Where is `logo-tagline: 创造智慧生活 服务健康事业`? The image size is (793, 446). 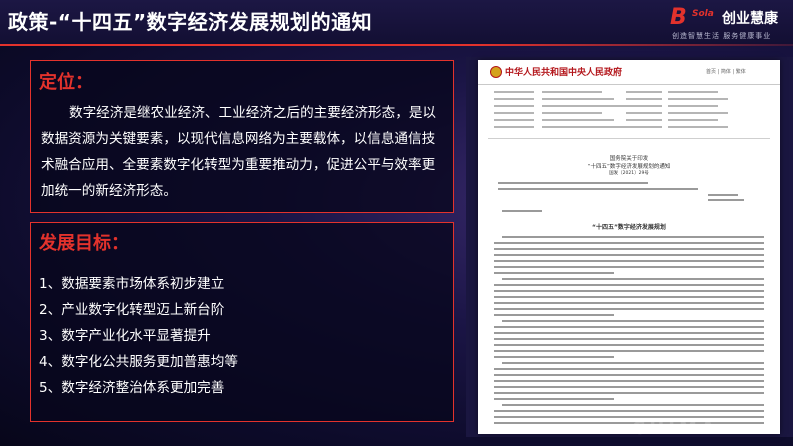 logo-tagline: 创造智慧生活 服务健康事业 is located at coordinates (722, 36).